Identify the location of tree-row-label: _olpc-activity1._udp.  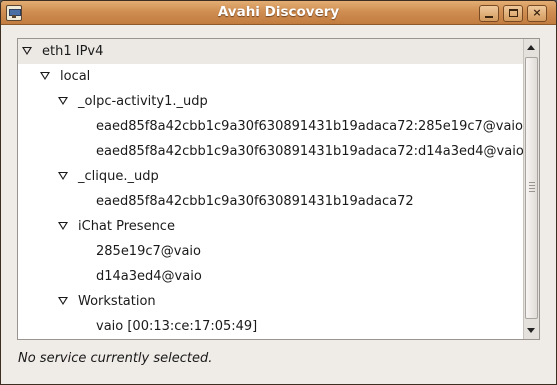
(143, 101).